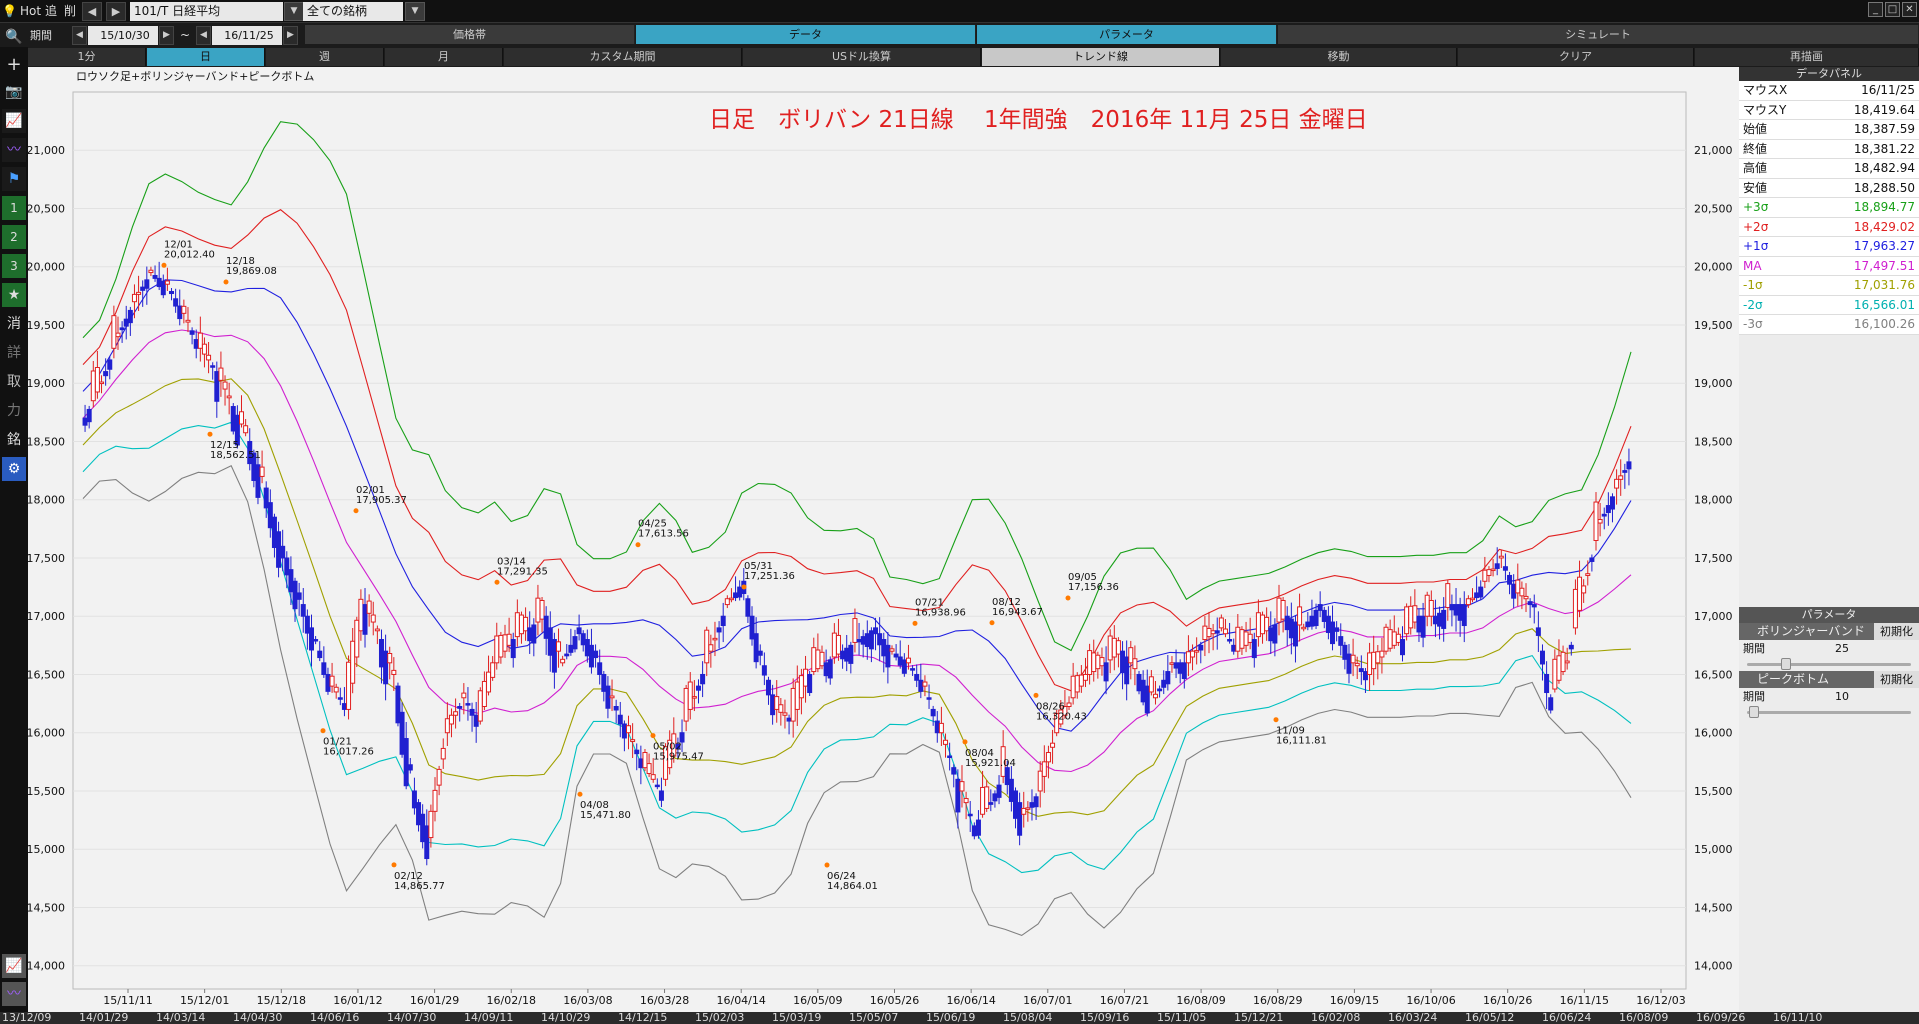 Image resolution: width=1919 pixels, height=1024 pixels. I want to click on start-prev-icon: ◀, so click(79, 35).